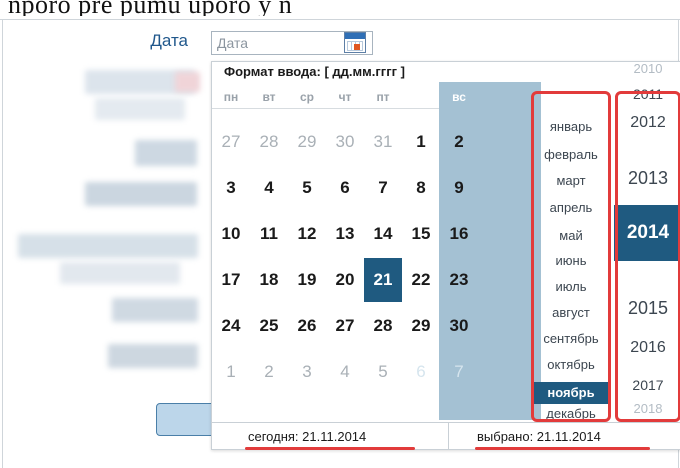 The width and height of the screenshot is (680, 468). What do you see at coordinates (231, 326) in the screenshot?
I see `day-cell: 24` at bounding box center [231, 326].